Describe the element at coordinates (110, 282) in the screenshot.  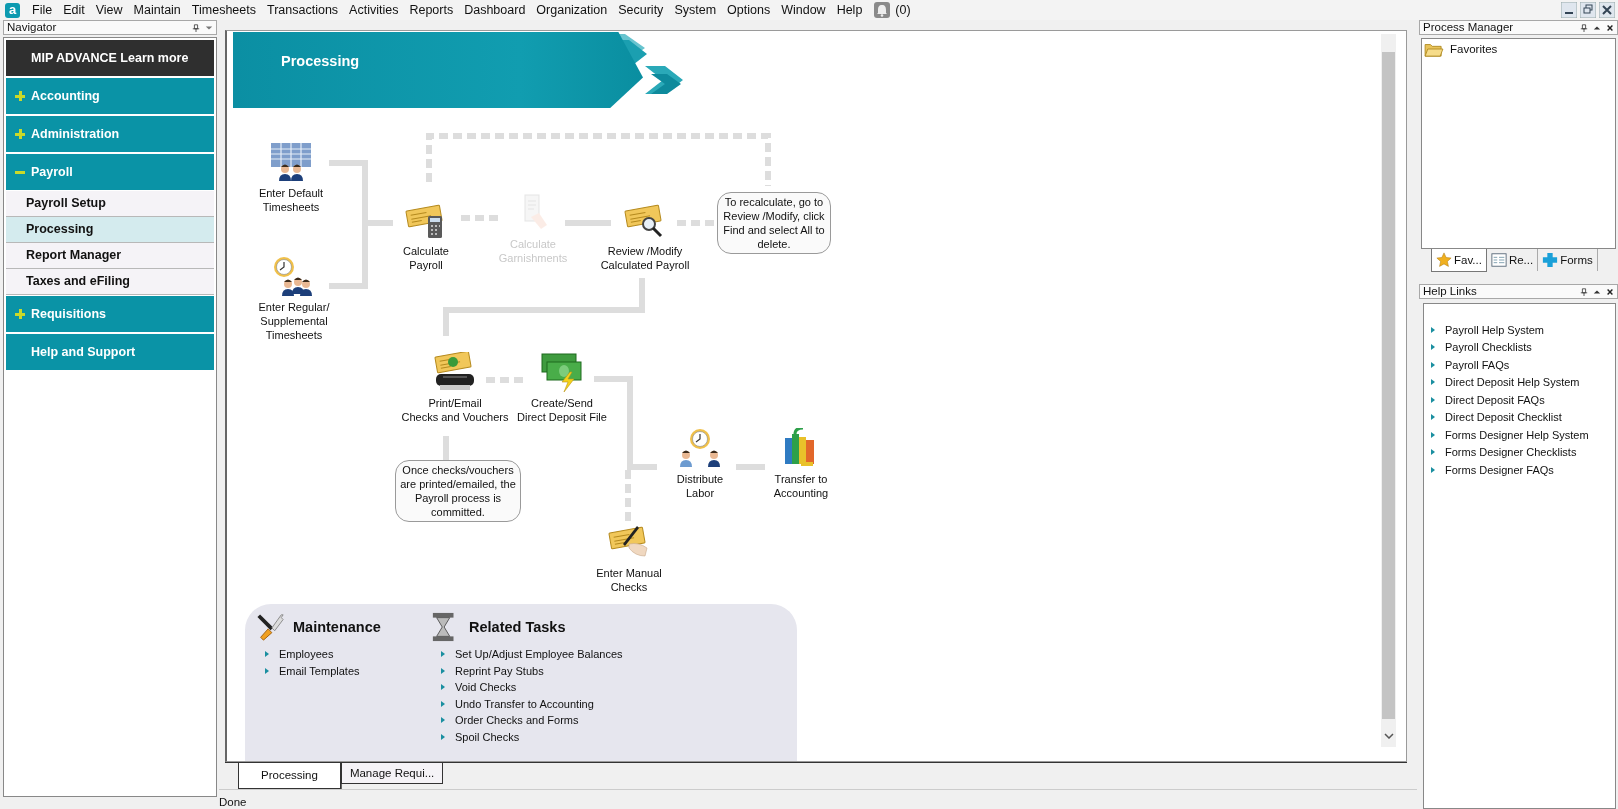
I see `nav-item: Taxes and eFiling` at that location.